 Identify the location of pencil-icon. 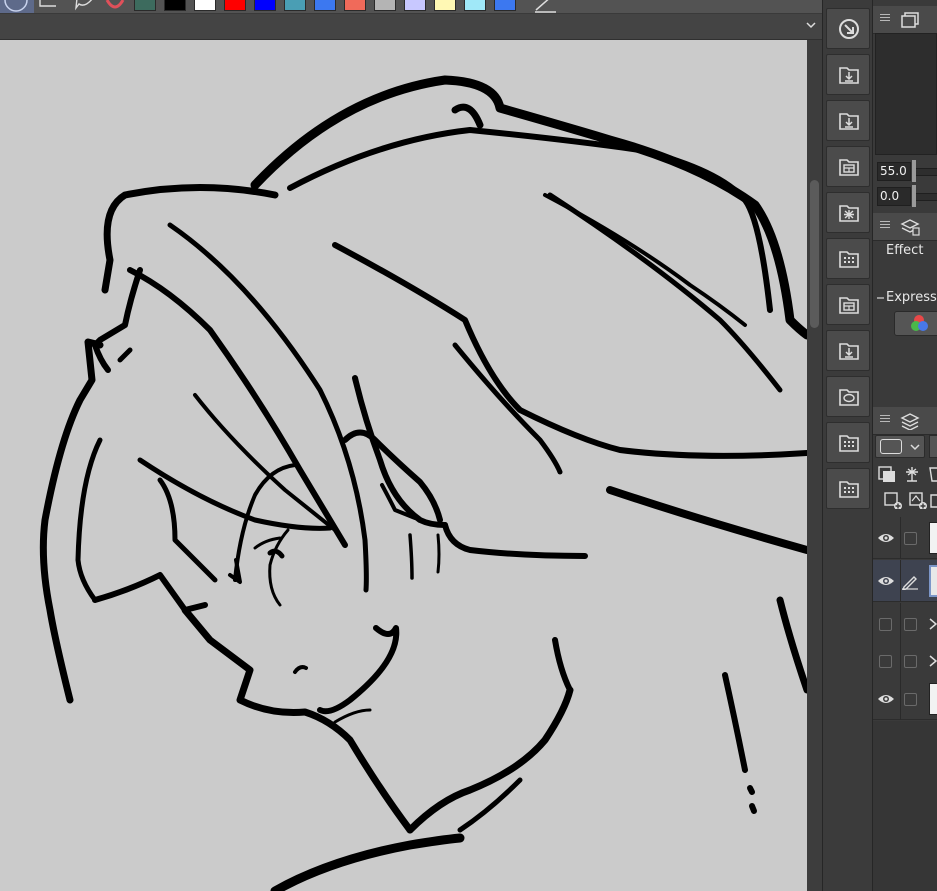
(910, 583).